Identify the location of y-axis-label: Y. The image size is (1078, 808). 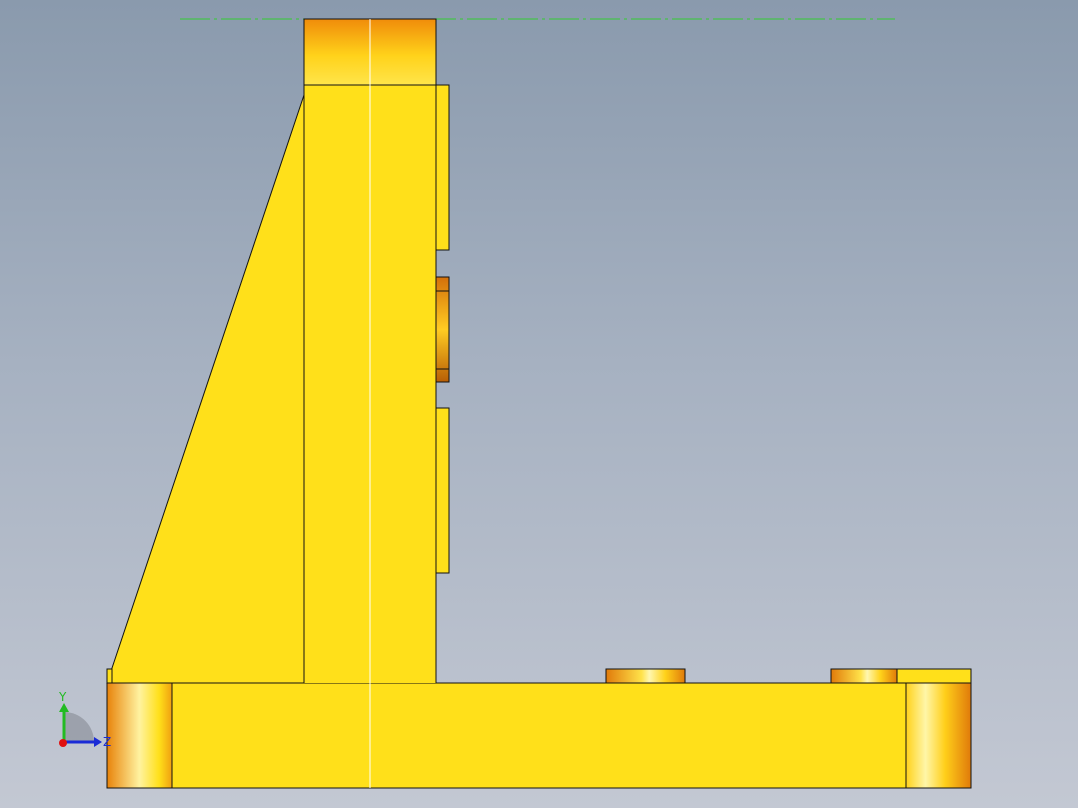
(62, 697).